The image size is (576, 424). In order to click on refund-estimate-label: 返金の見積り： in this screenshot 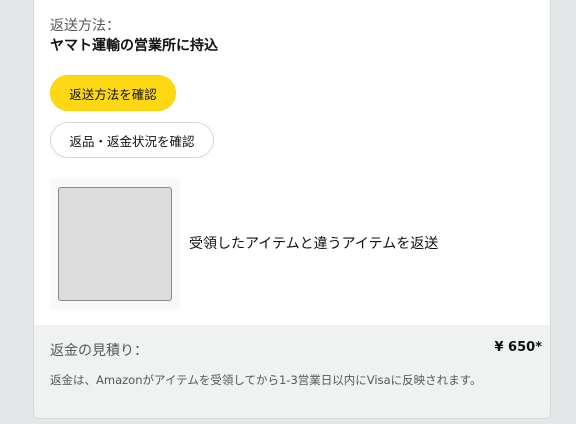, I will do `click(99, 351)`.